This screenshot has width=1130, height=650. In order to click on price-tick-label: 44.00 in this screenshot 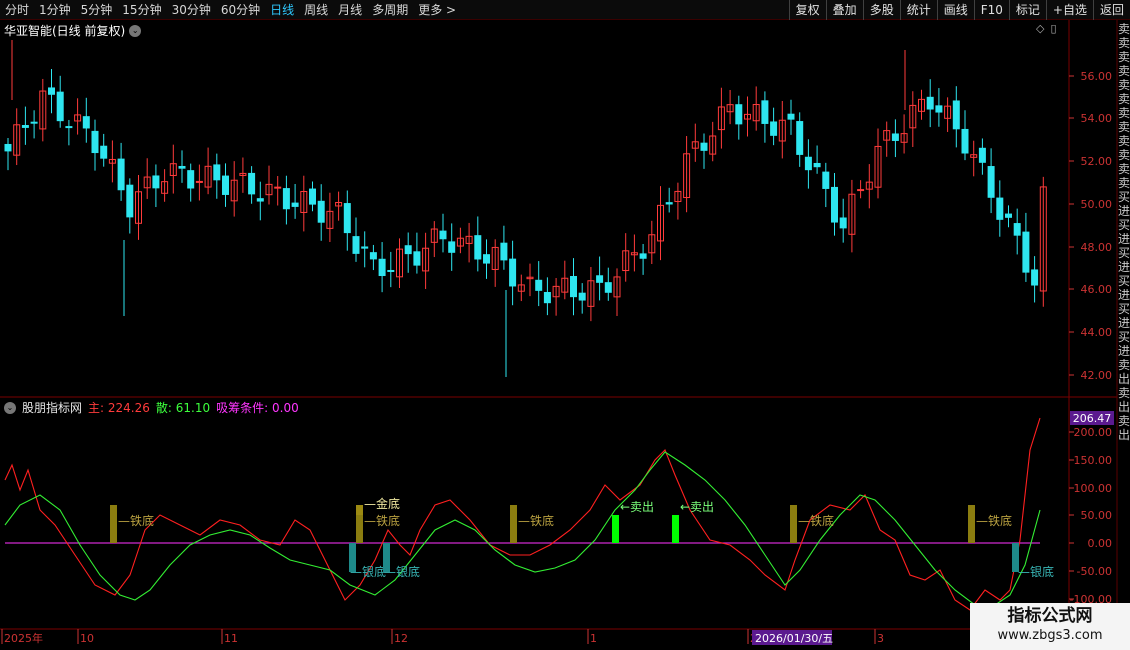, I will do `click(1097, 332)`.